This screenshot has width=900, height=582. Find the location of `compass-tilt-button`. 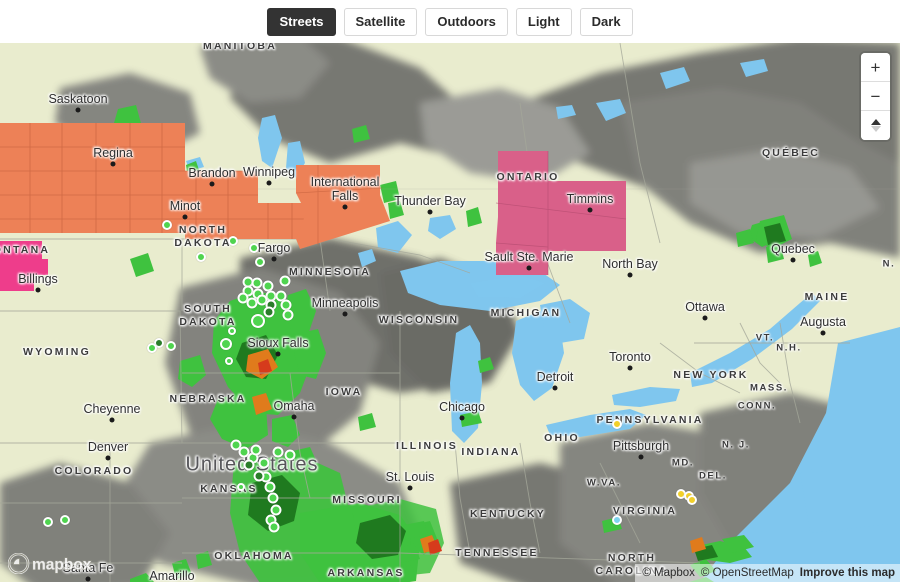

compass-tilt-button is located at coordinates (875, 125).